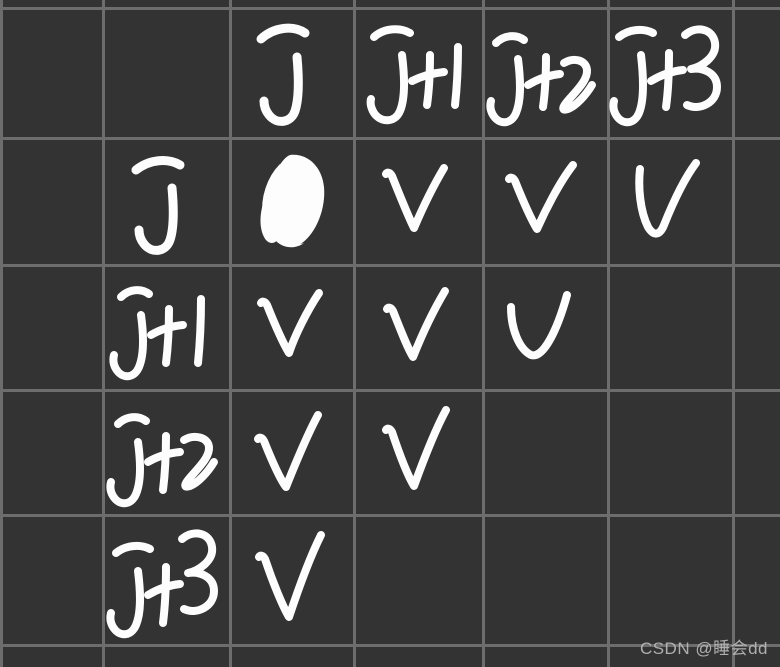 Image resolution: width=780 pixels, height=667 pixels. Describe the element at coordinates (669, 72) in the screenshot. I see `column-header-j-bar-plus-3: J̄+3` at that location.